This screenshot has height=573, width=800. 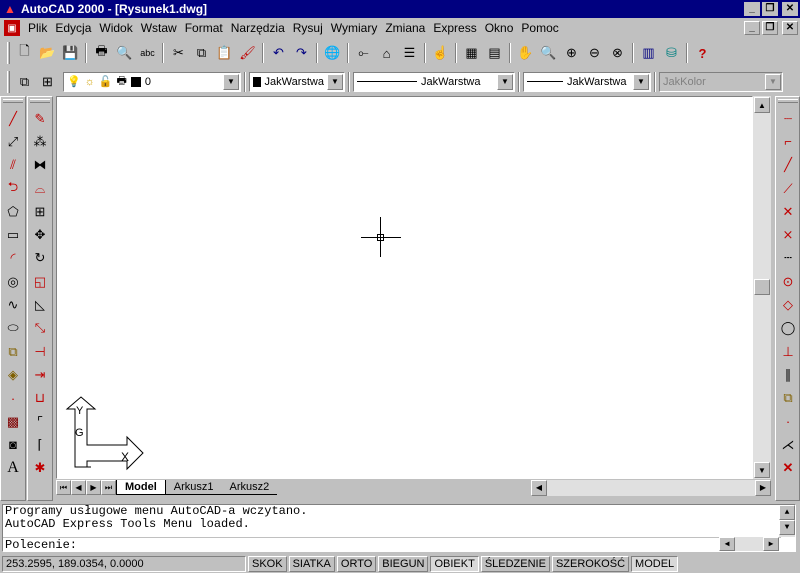 What do you see at coordinates (47, 82) in the screenshot?
I see `make-layer-current-icon: ⊞` at bounding box center [47, 82].